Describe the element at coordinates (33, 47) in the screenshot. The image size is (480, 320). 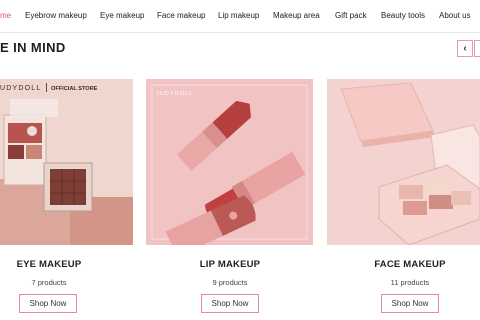
I see `section-title: E IN MIND` at that location.